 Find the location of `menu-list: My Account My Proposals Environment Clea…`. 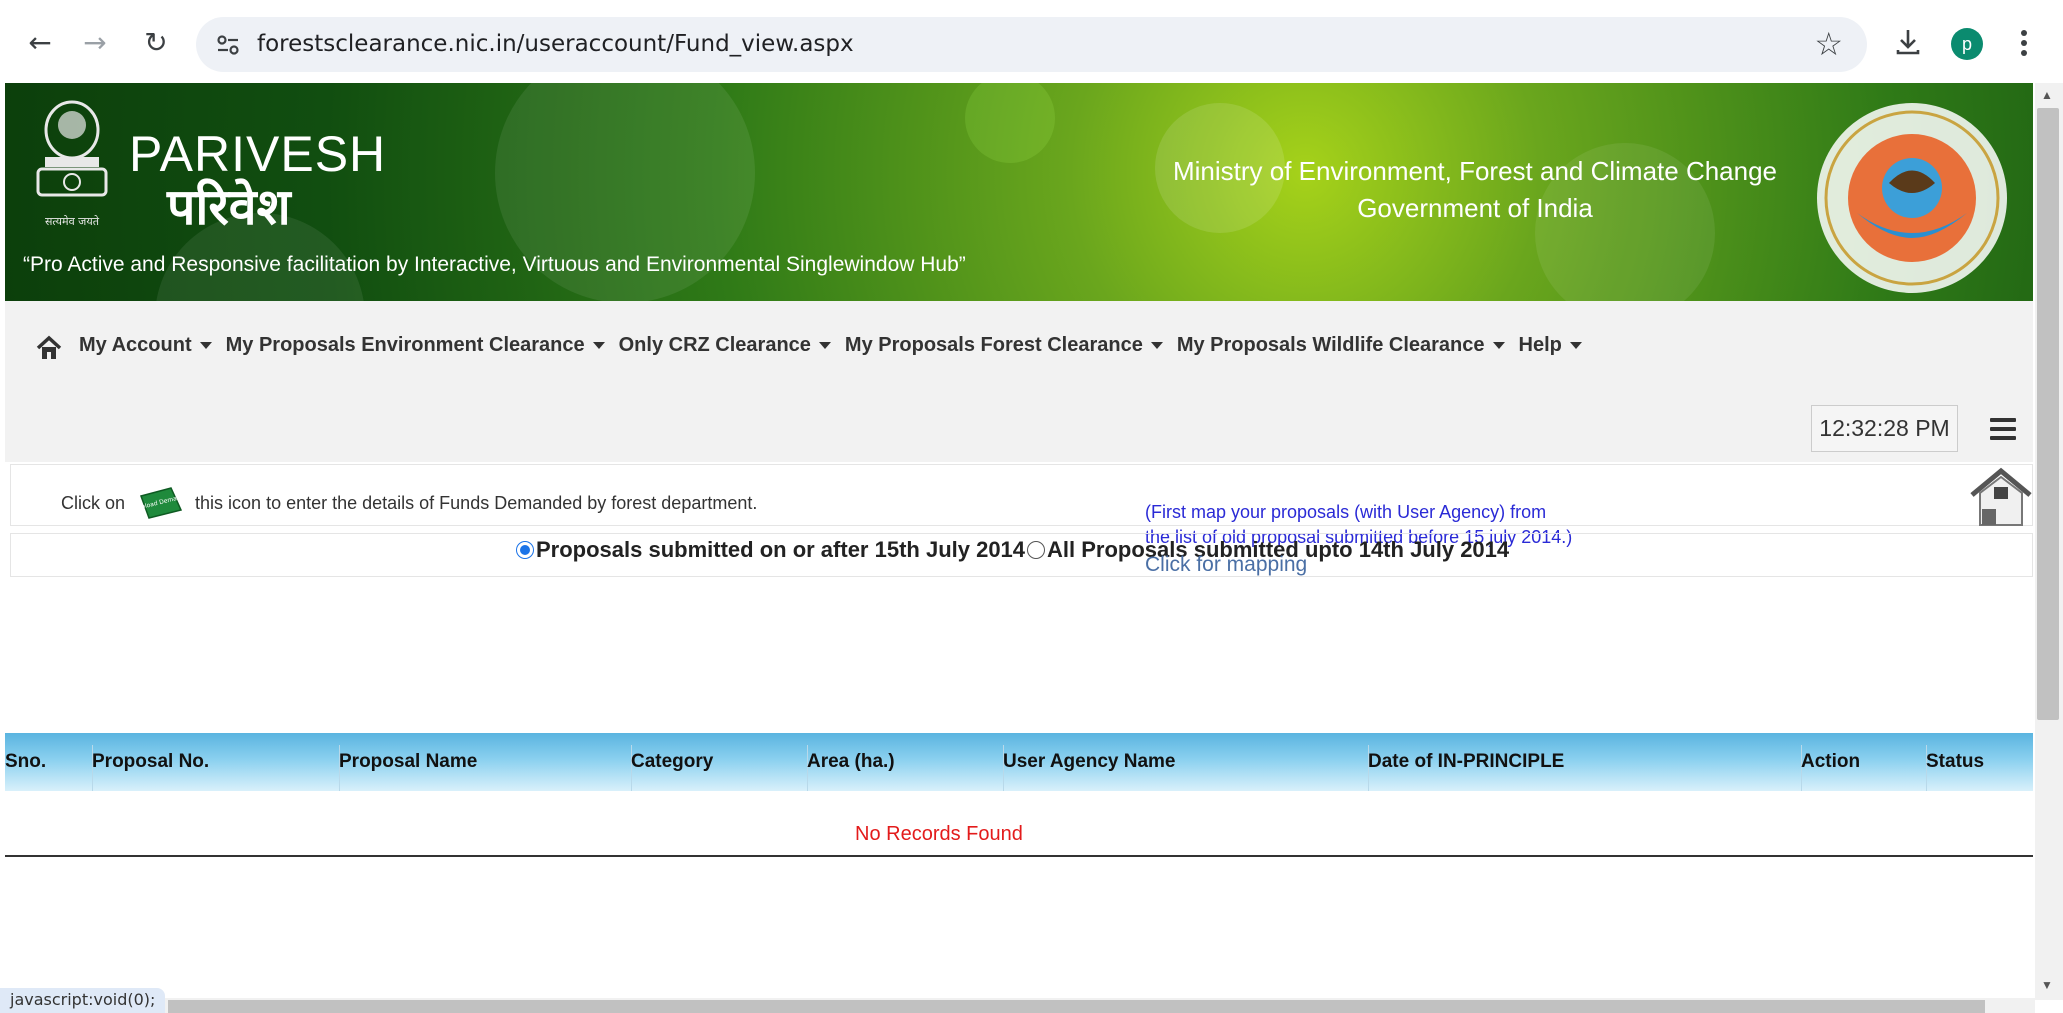

menu-list: My Account My Proposals Environment Clea… is located at coordinates (830, 345).